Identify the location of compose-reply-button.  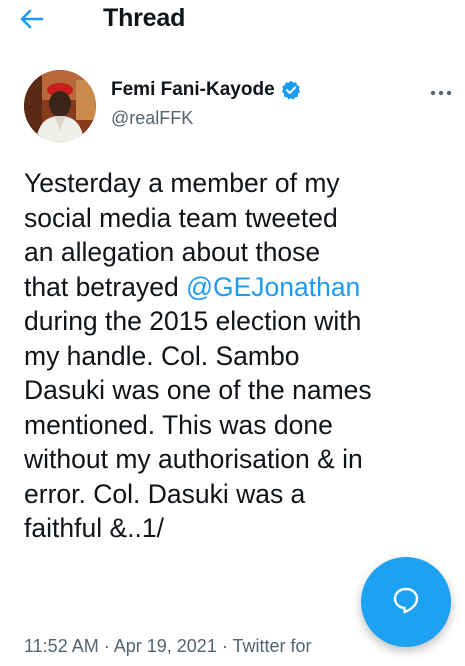
(406, 602).